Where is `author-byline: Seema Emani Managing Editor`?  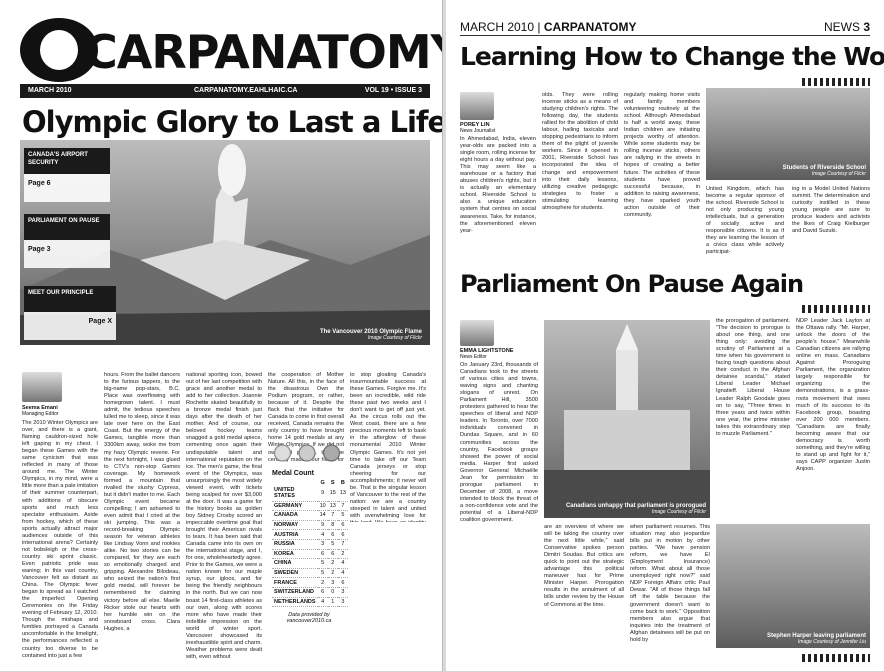 author-byline: Seema Emani Managing Editor is located at coordinates (40, 411).